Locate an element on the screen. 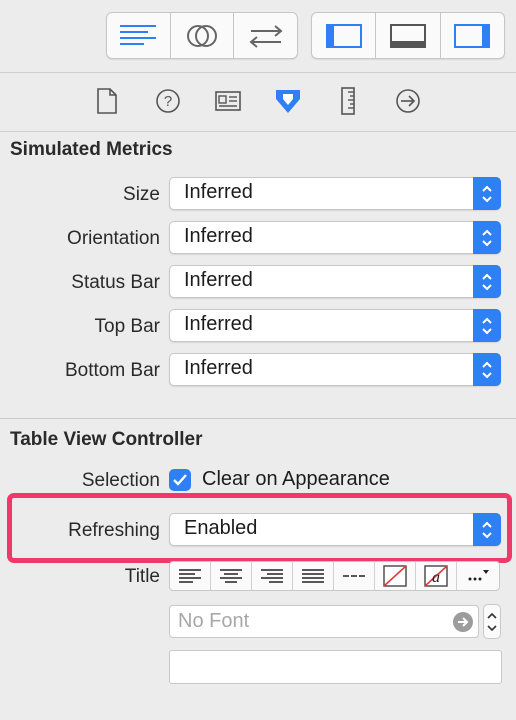 This screenshot has width=516, height=720. attributes-shield-icon is located at coordinates (288, 101).